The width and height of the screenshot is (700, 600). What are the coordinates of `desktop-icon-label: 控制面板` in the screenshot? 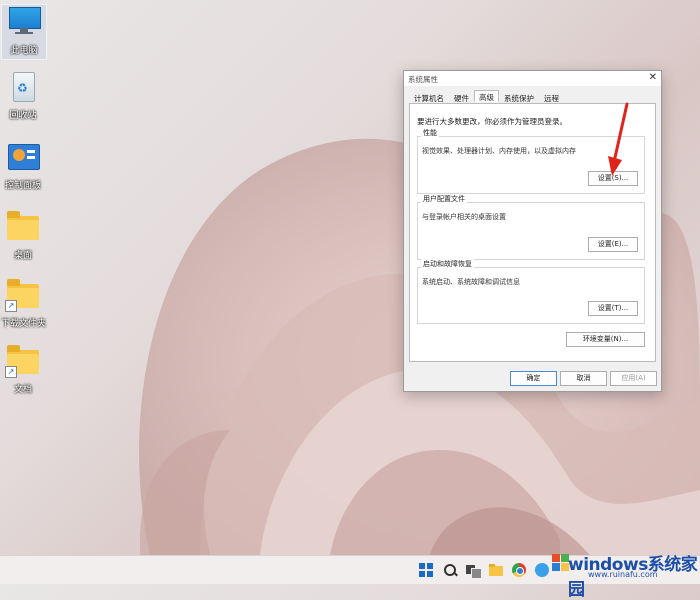 It's located at (22, 186).